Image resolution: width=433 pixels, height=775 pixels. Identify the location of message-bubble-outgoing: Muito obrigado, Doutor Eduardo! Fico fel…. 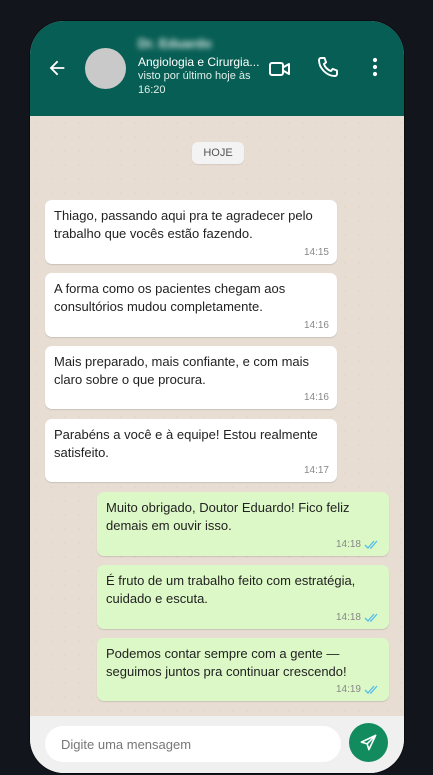
(243, 524).